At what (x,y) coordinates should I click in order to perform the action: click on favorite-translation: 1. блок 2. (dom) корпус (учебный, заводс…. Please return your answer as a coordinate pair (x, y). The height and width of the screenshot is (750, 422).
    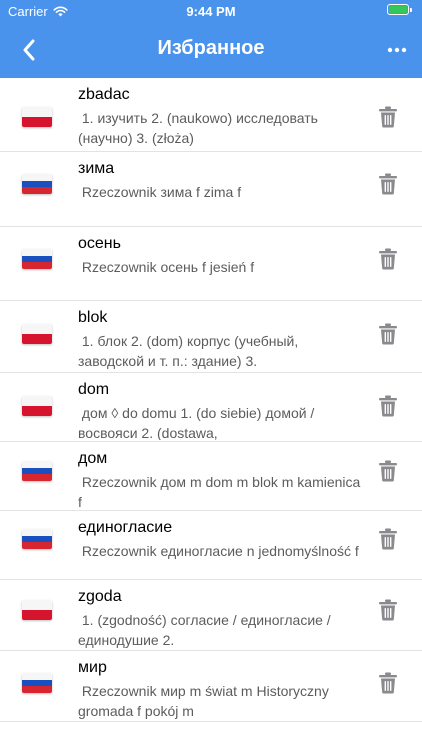
    Looking at the image, I should click on (190, 351).